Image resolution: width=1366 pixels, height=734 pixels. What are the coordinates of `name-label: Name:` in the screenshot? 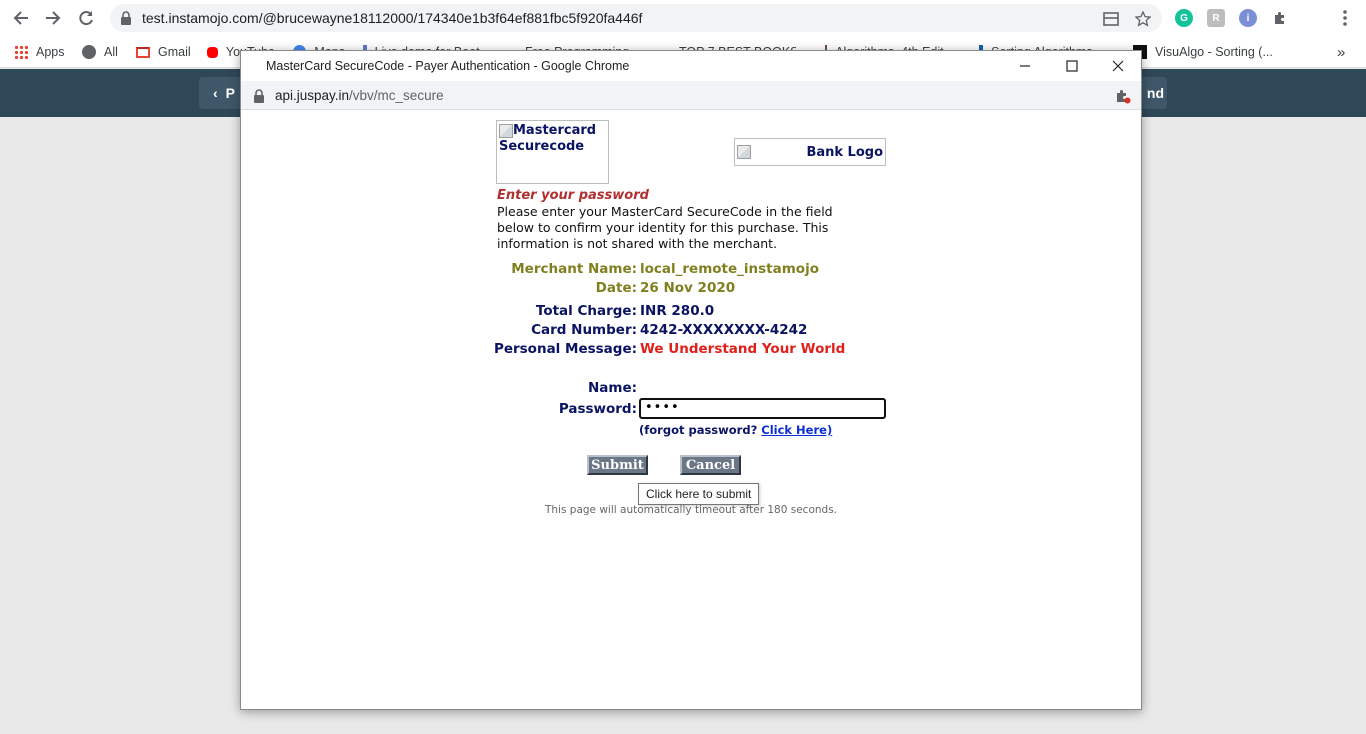 It's located at (612, 388).